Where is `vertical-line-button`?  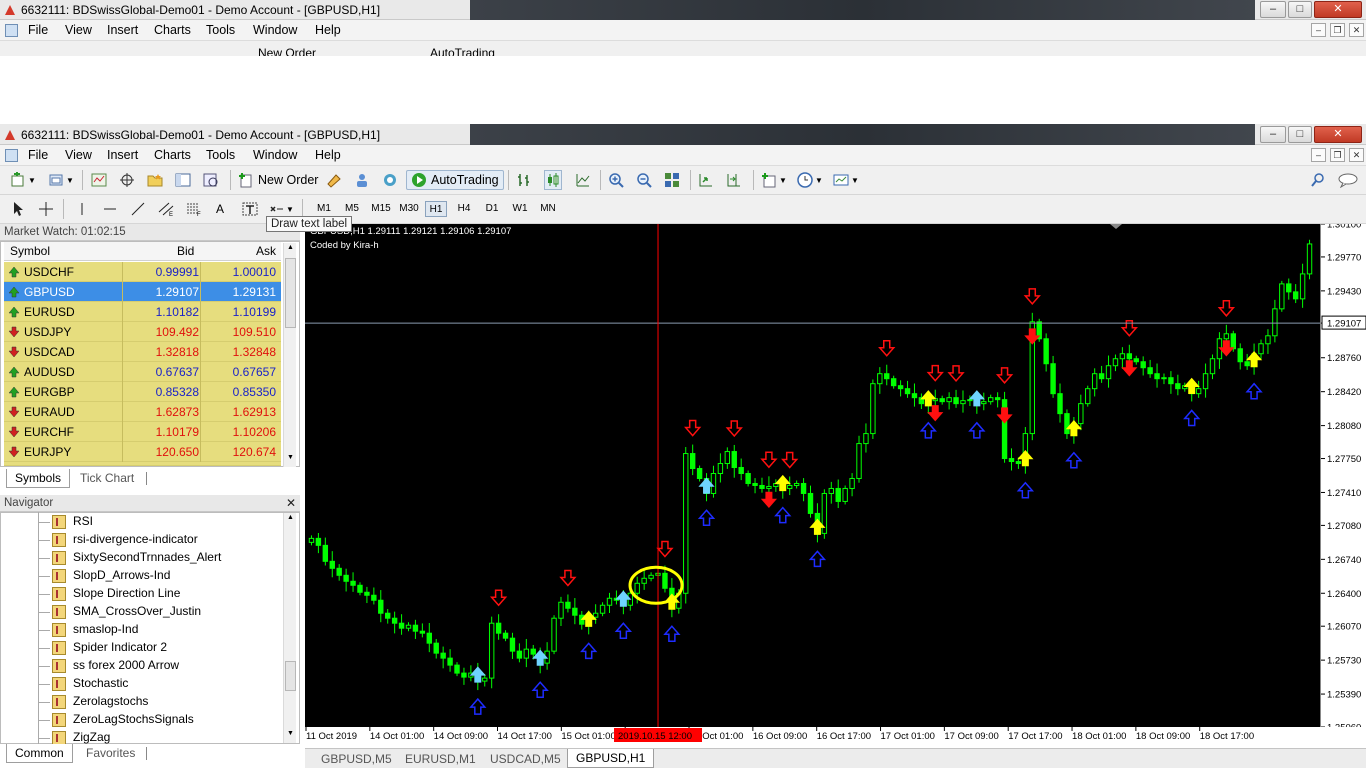
vertical-line-button is located at coordinates (82, 209).